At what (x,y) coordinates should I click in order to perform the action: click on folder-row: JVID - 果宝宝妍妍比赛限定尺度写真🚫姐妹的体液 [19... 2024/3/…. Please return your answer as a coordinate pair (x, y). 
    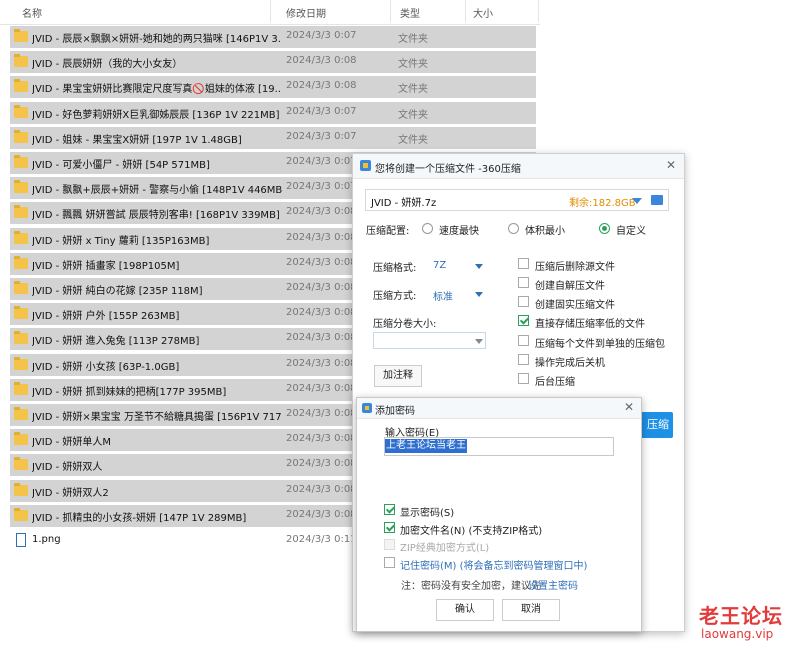
    Looking at the image, I should click on (273, 87).